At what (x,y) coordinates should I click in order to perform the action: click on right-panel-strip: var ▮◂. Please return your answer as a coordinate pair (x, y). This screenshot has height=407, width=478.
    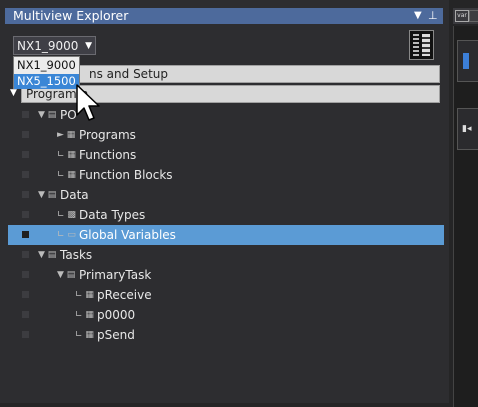
    Looking at the image, I should click on (463, 203).